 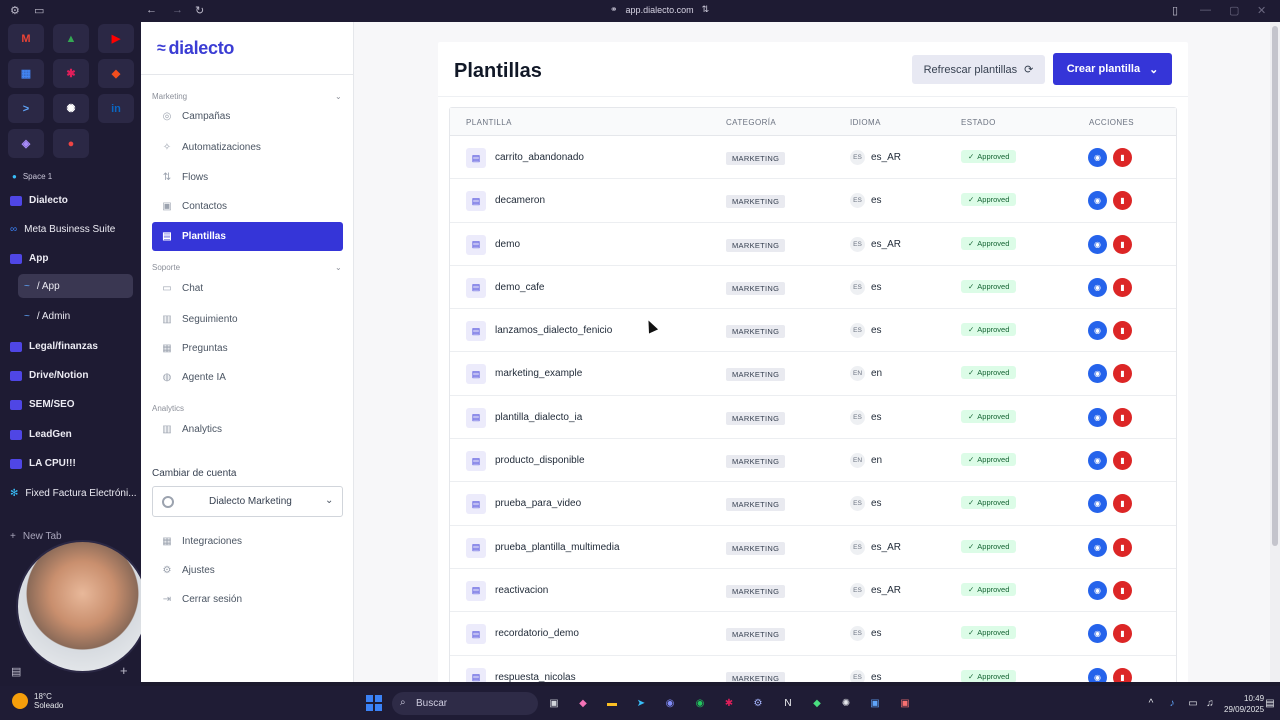 What do you see at coordinates (247, 348) in the screenshot?
I see `sidebar-item-preguntas: ▦ Preguntas` at bounding box center [247, 348].